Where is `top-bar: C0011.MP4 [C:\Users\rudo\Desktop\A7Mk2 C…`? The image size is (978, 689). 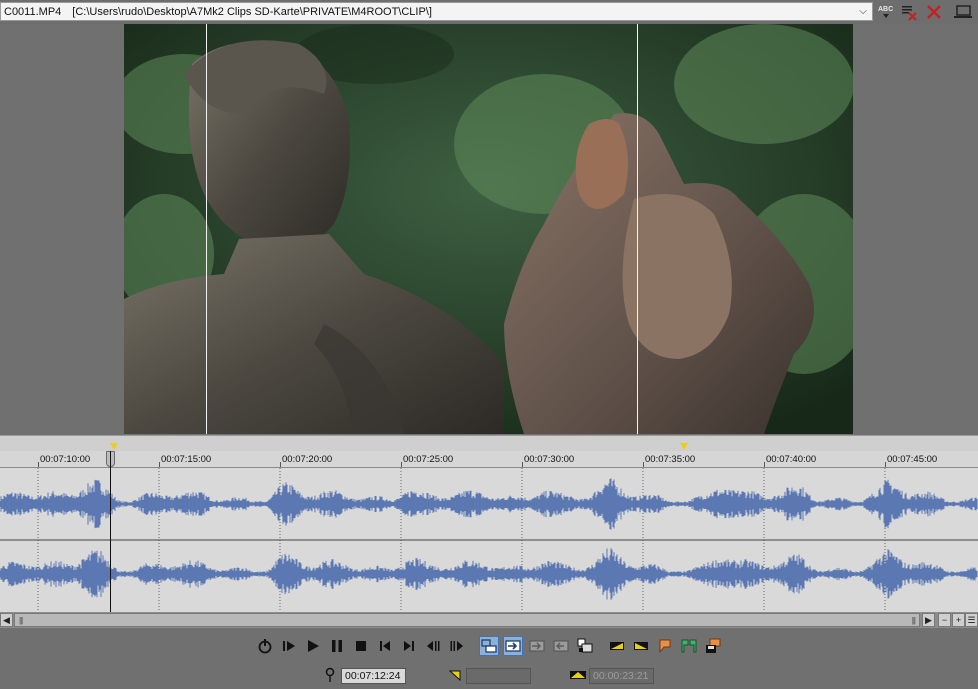 top-bar: C0011.MP4 [C:\Users\rudo\Desktop\A7Mk2 C… is located at coordinates (489, 12).